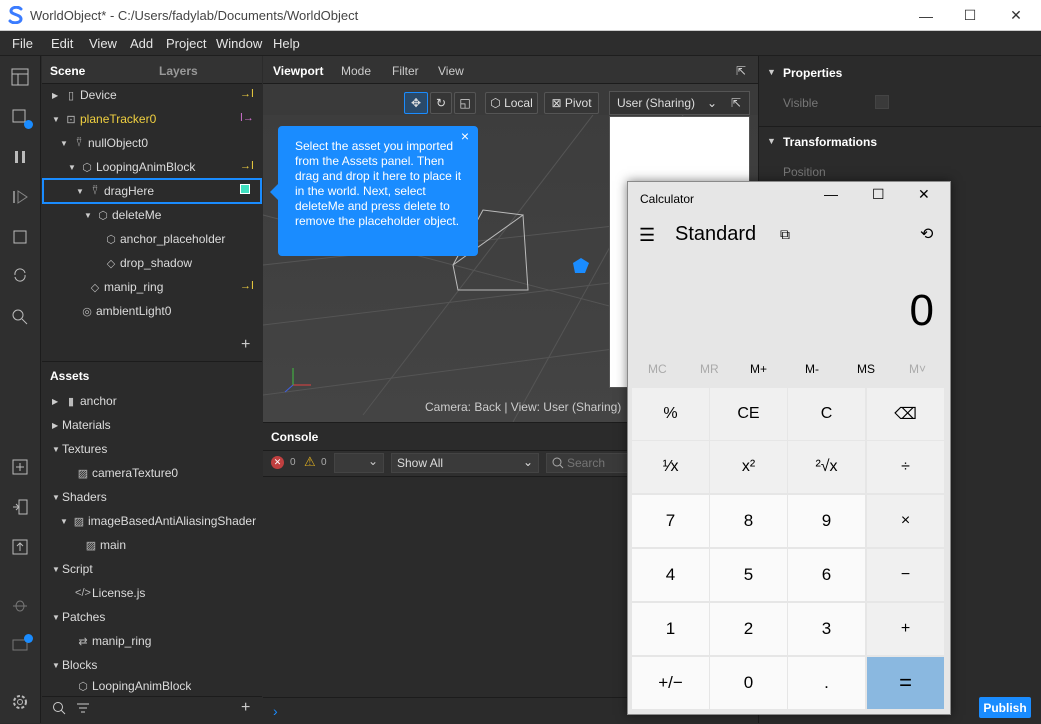  What do you see at coordinates (970, 15) in the screenshot?
I see `maximize-button: ☐` at bounding box center [970, 15].